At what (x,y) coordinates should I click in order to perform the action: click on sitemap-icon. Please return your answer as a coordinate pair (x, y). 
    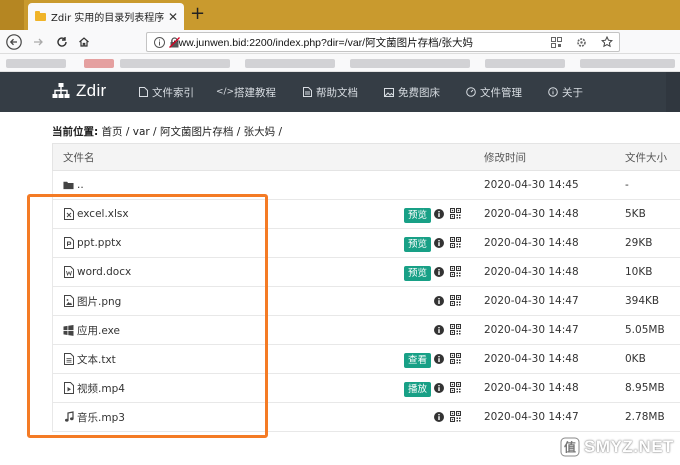
    Looking at the image, I should click on (61, 90).